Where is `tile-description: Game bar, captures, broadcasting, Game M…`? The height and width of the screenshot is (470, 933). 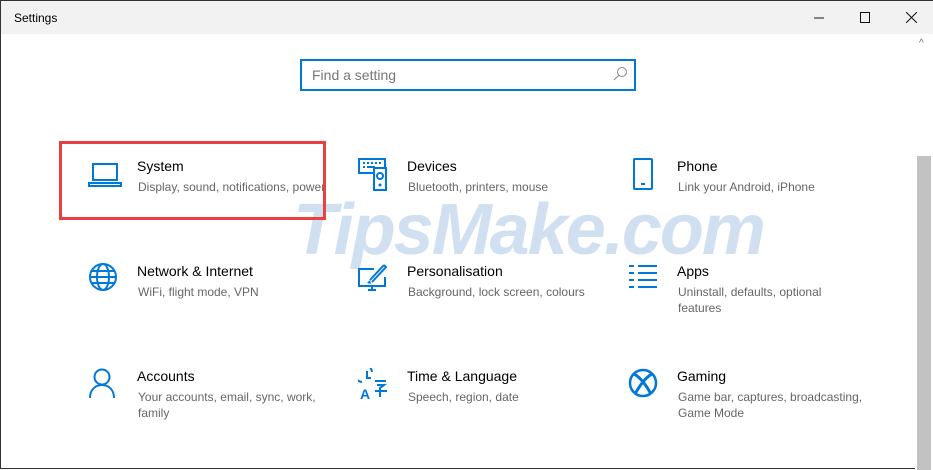 tile-description: Game bar, captures, broadcasting, Game M… is located at coordinates (770, 405).